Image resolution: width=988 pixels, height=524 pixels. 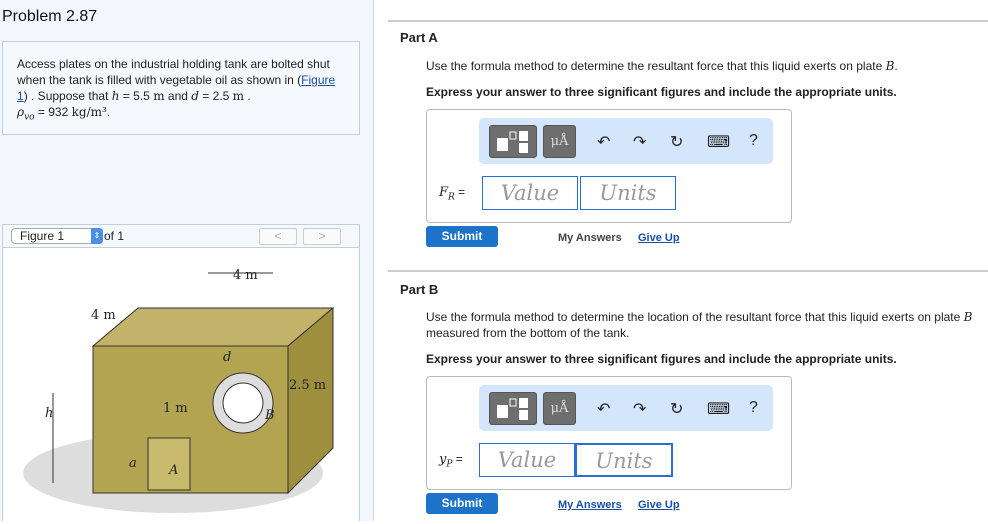 I want to click on label-depth: 4 m, so click(x=103, y=315).